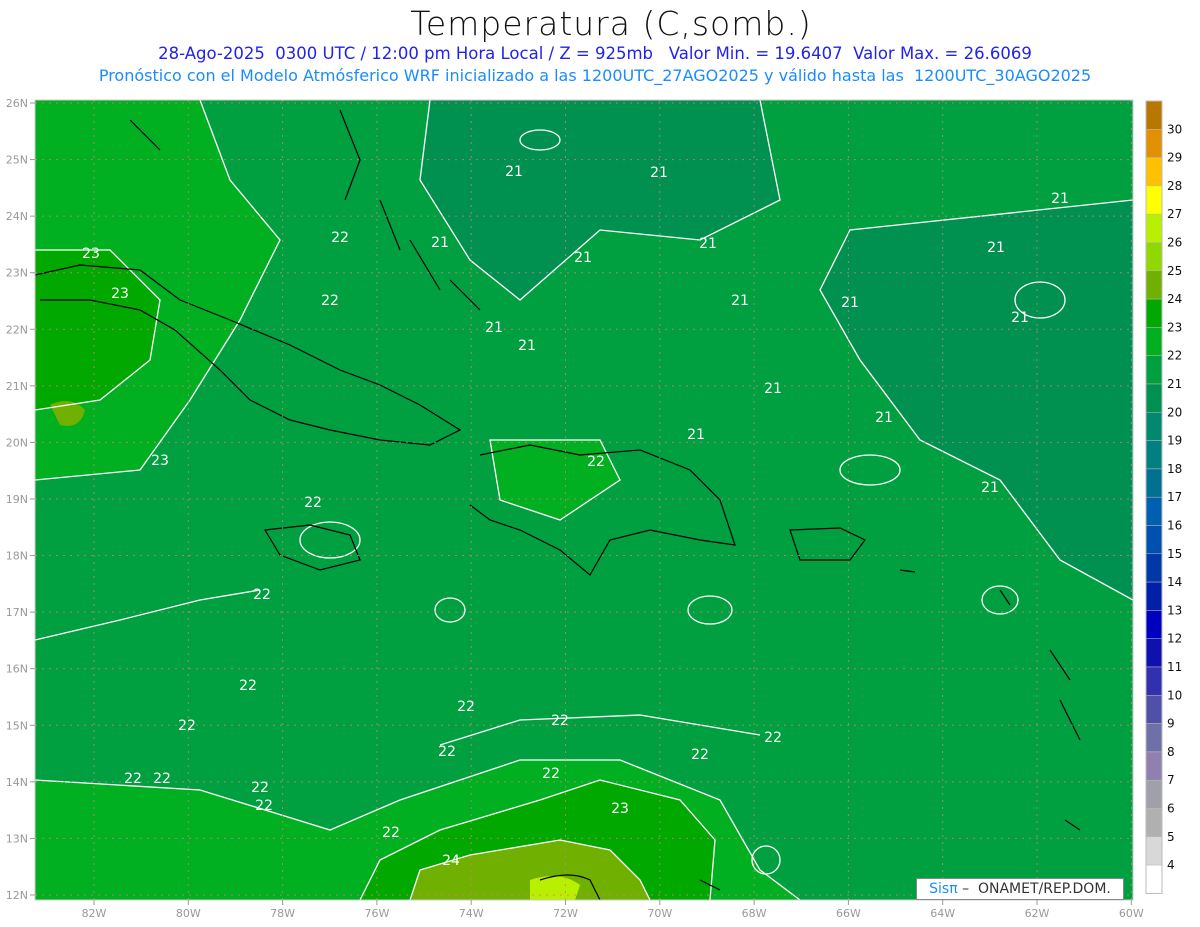 The width and height of the screenshot is (1200, 927). I want to click on colorbar-label: 18, so click(1174, 469).